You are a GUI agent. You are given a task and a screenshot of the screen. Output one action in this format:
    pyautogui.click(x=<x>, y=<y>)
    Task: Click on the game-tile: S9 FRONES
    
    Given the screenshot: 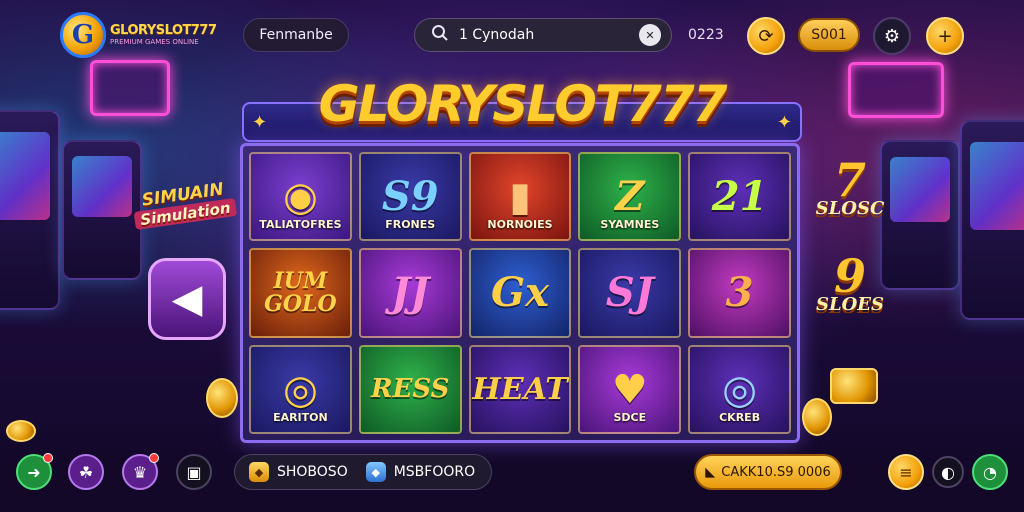 What is the action you would take?
    pyautogui.click(x=410, y=197)
    